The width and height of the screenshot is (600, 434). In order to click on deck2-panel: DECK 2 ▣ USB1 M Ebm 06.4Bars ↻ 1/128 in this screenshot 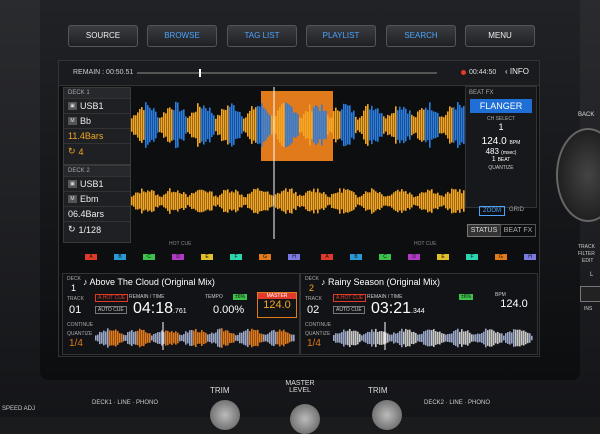, I will do `click(97, 204)`.